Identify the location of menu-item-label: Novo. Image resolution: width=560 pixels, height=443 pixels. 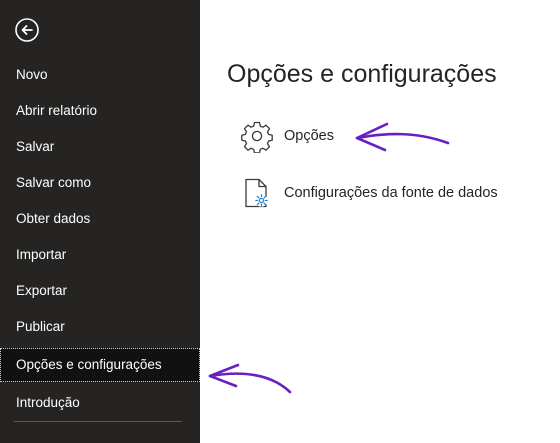
(32, 74).